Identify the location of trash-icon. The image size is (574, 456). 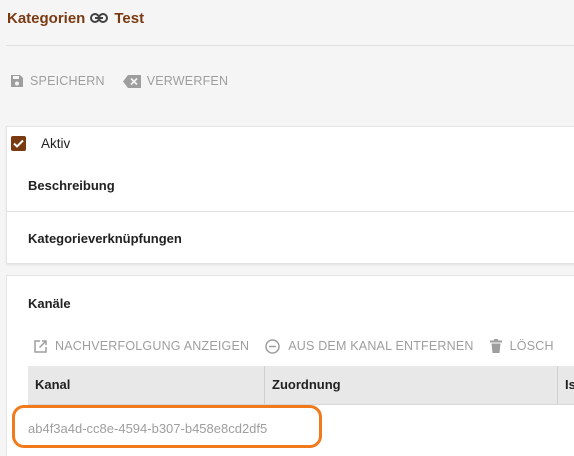
(495, 346).